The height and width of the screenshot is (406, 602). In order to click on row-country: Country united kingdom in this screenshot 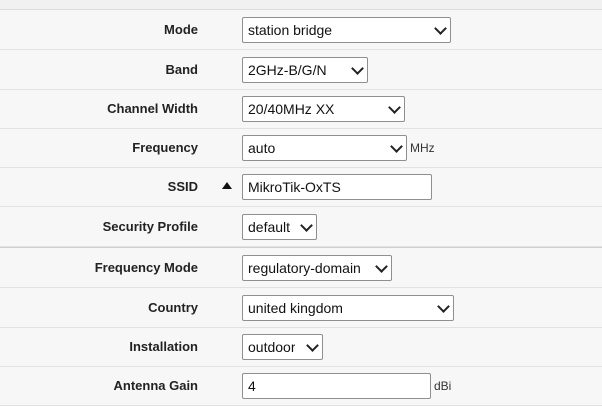, I will do `click(301, 308)`.